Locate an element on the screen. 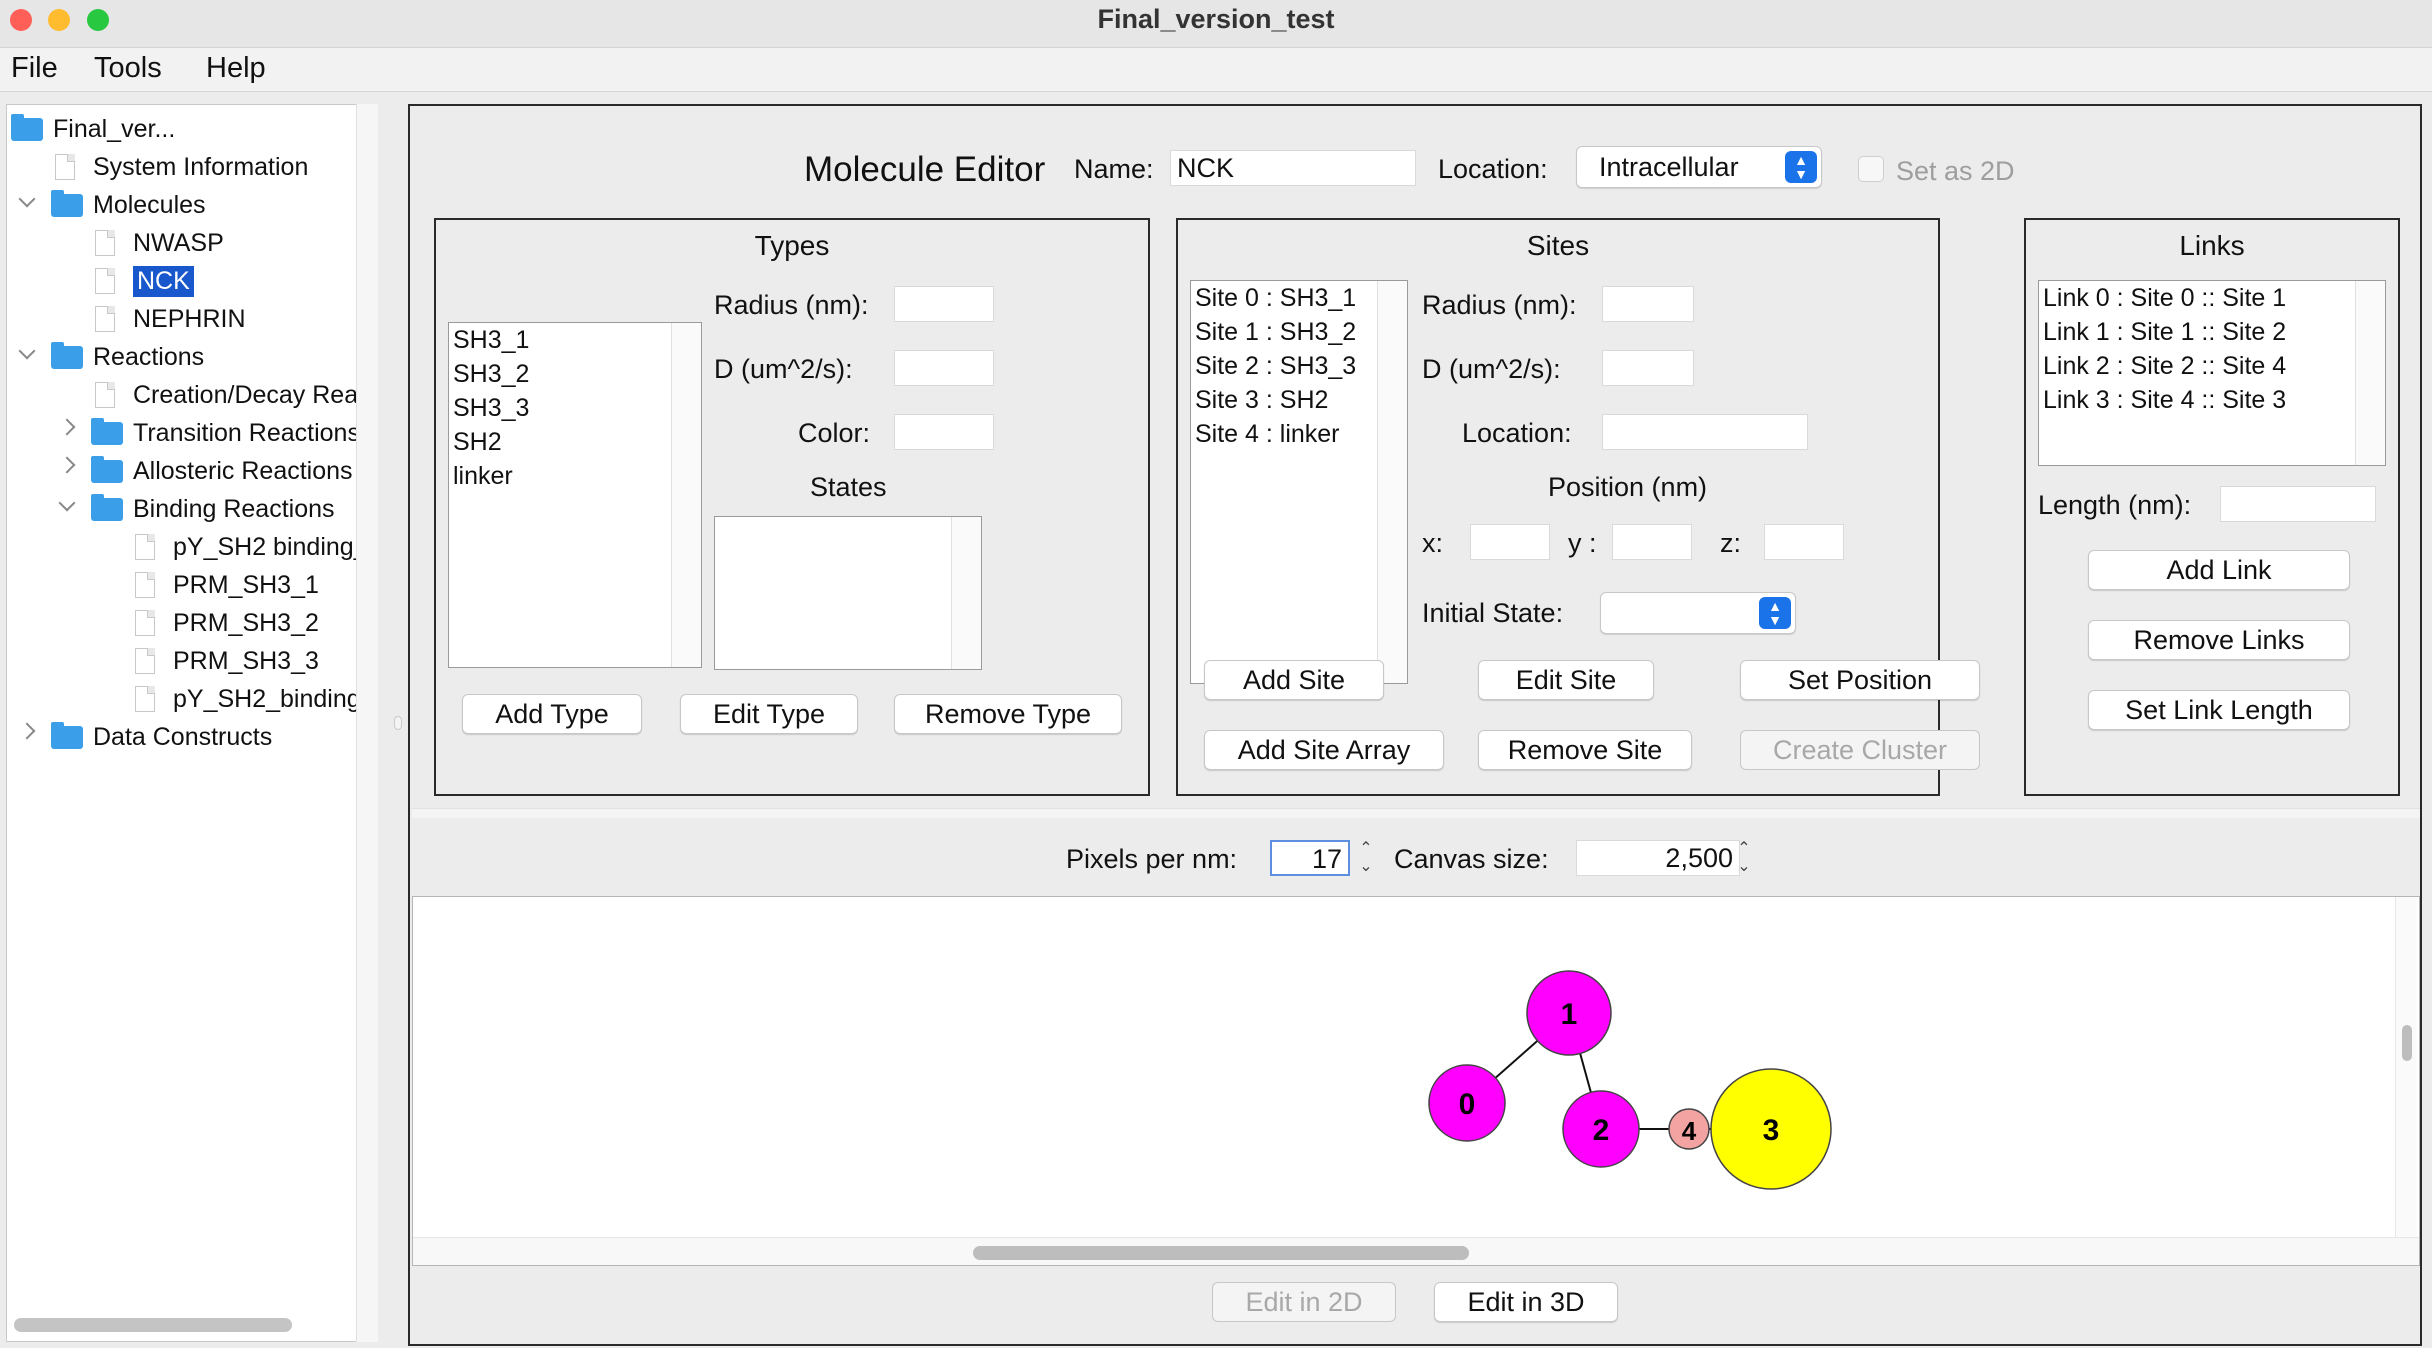  menu-file: File is located at coordinates (34, 68).